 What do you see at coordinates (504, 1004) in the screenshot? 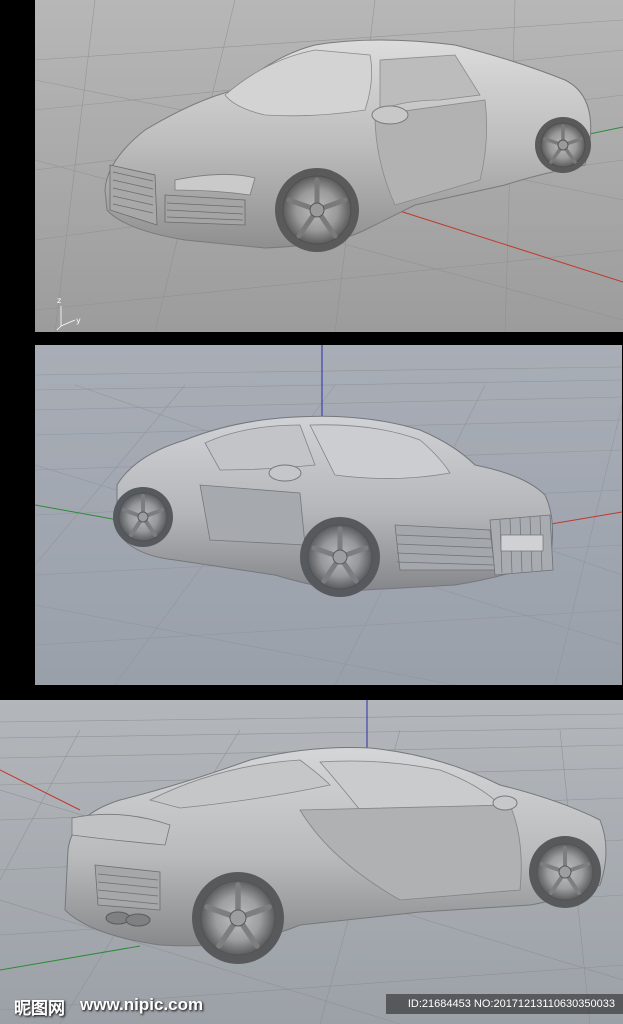
I see `watermark-id: ID:21684453 NO:20171213110630350033` at bounding box center [504, 1004].